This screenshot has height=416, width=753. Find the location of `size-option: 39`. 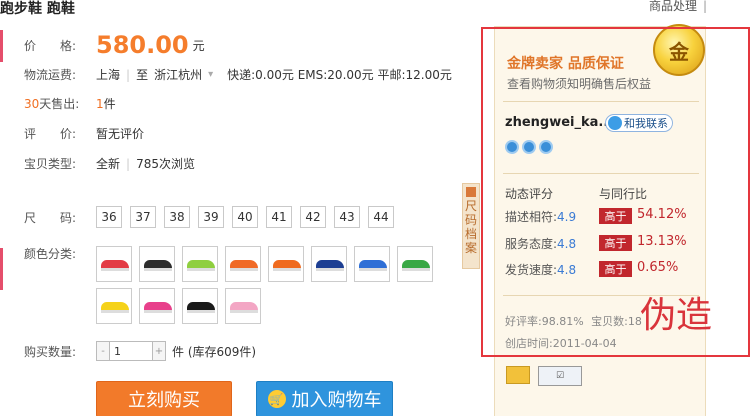

size-option: 39 is located at coordinates (211, 217).